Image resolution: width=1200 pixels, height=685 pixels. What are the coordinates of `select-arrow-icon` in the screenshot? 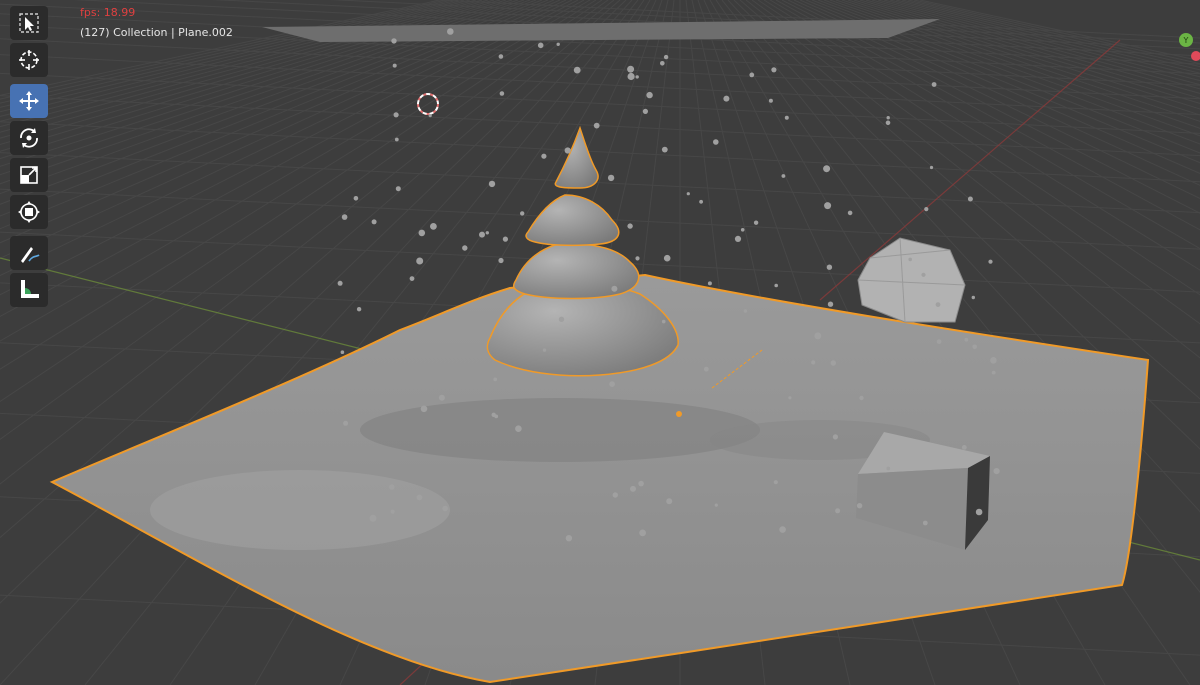 It's located at (29, 23).